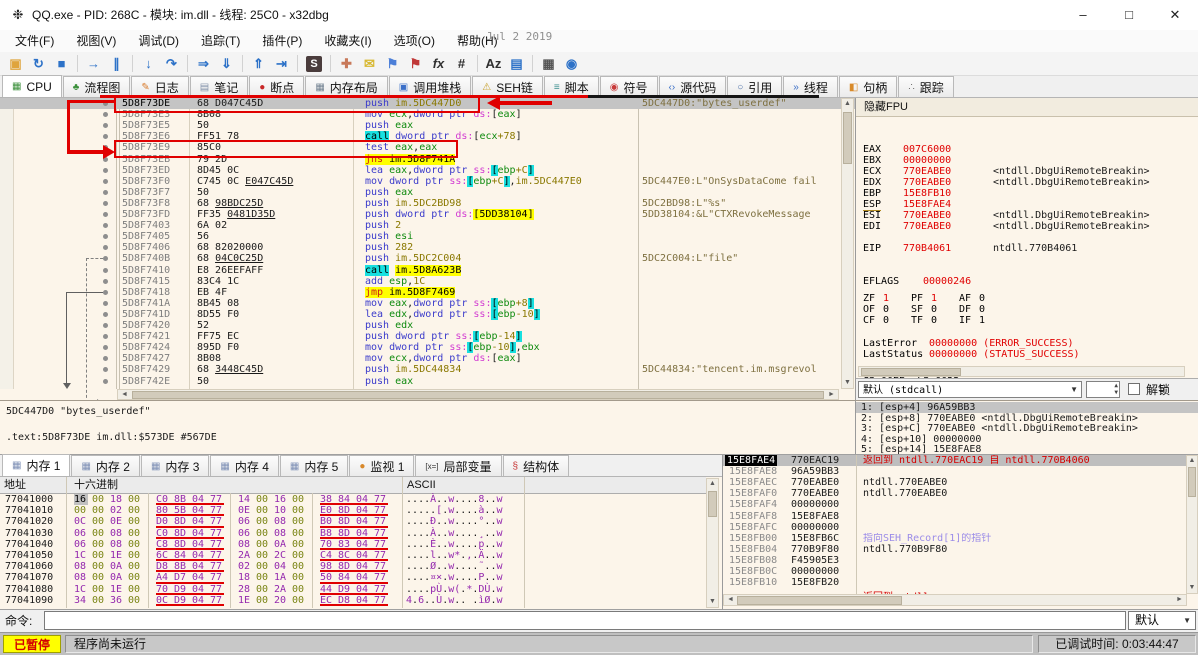 The image size is (1198, 655). Describe the element at coordinates (34, 41) in the screenshot. I see `menu-item: 文件(F)` at that location.